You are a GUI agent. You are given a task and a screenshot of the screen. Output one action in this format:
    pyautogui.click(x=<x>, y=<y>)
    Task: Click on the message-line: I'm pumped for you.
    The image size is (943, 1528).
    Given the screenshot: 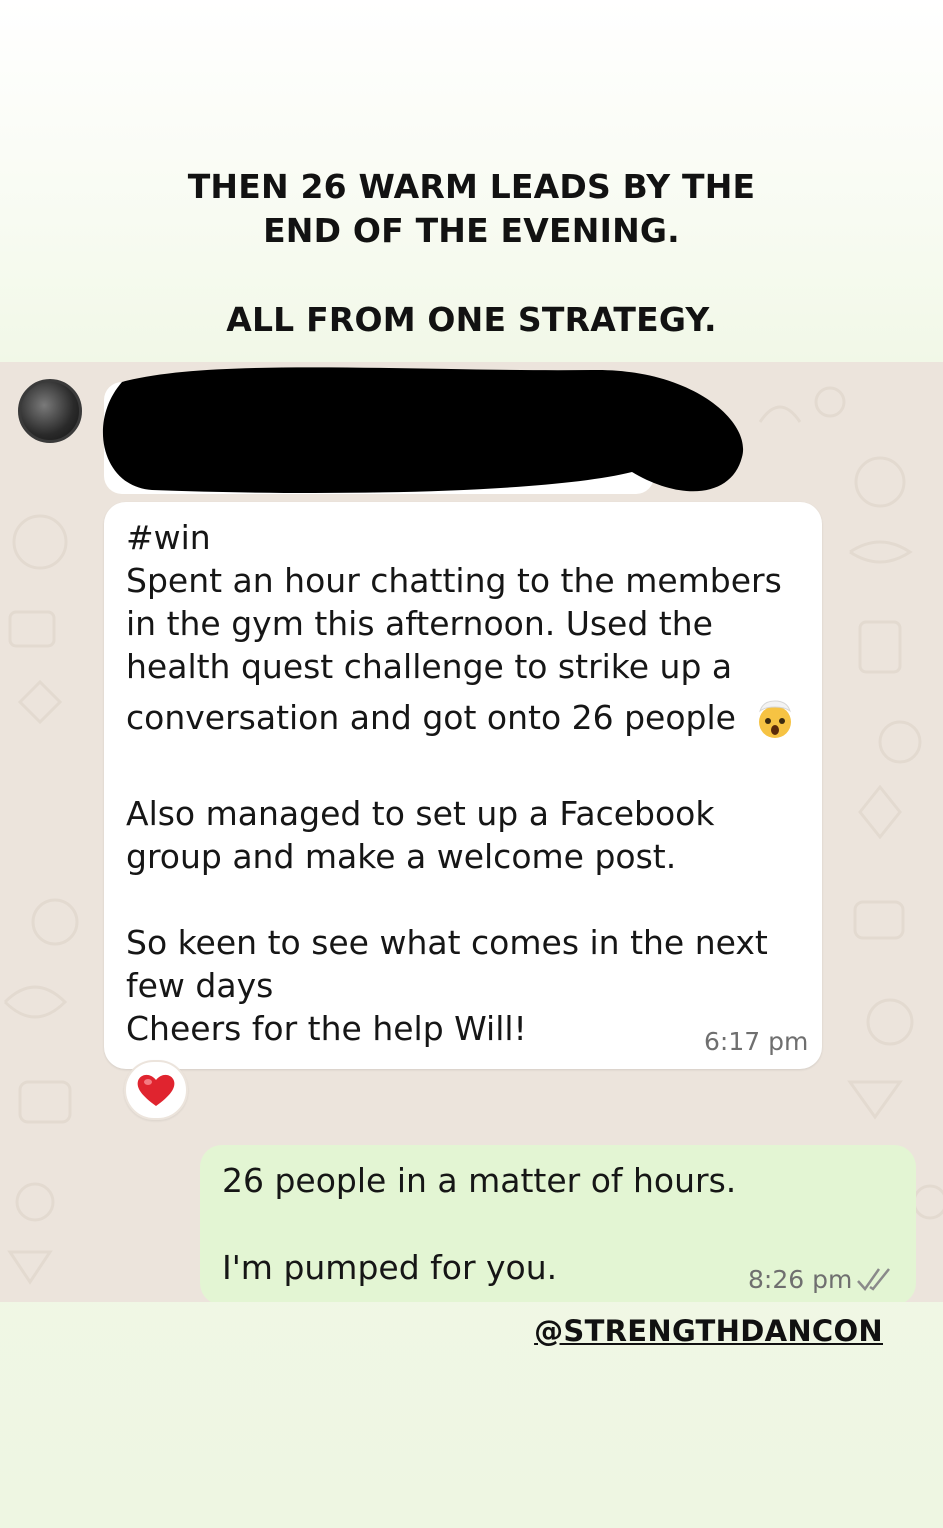 What is the action you would take?
    pyautogui.click(x=390, y=1267)
    